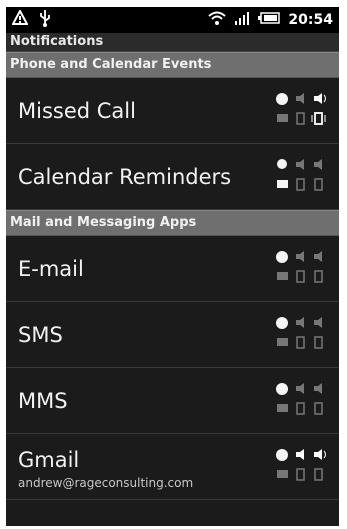 This screenshot has width=347, height=529. I want to click on list-item-email: E-mail, so click(172, 269).